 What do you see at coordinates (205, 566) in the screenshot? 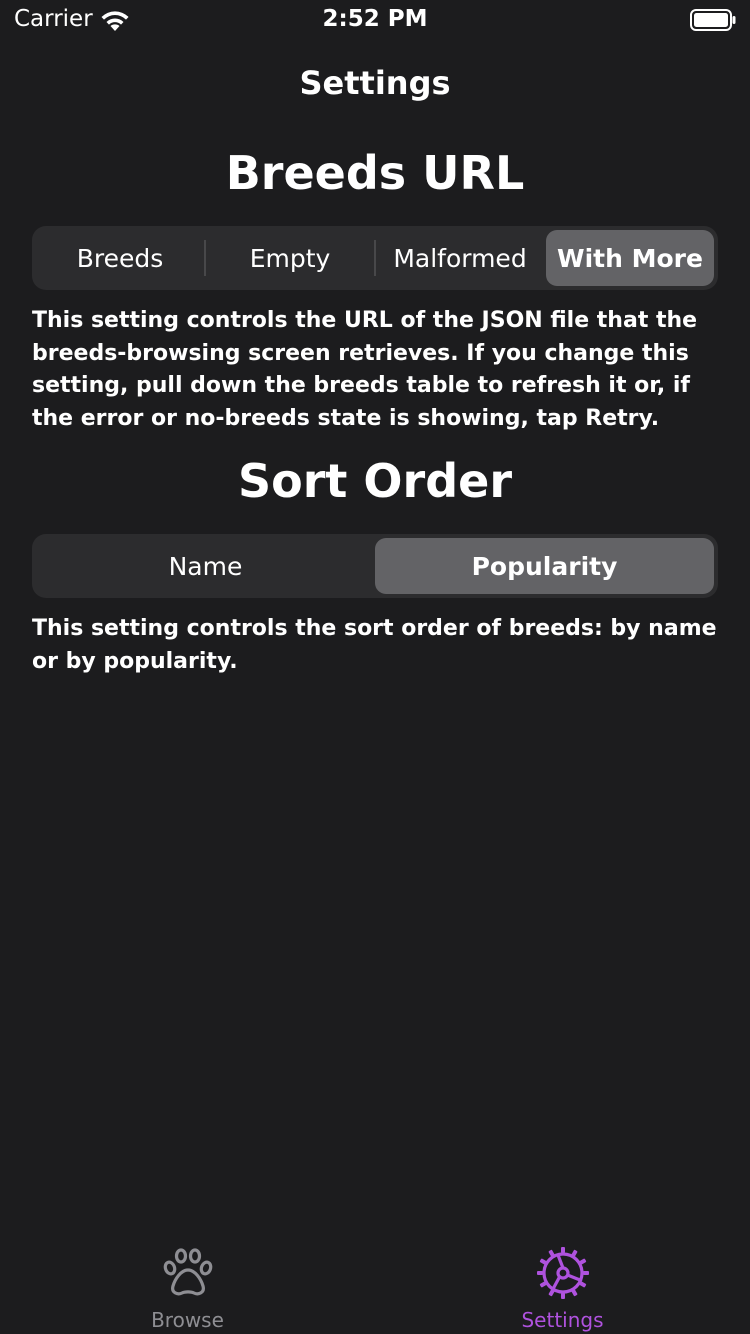
I see `segment-name: Name` at bounding box center [205, 566].